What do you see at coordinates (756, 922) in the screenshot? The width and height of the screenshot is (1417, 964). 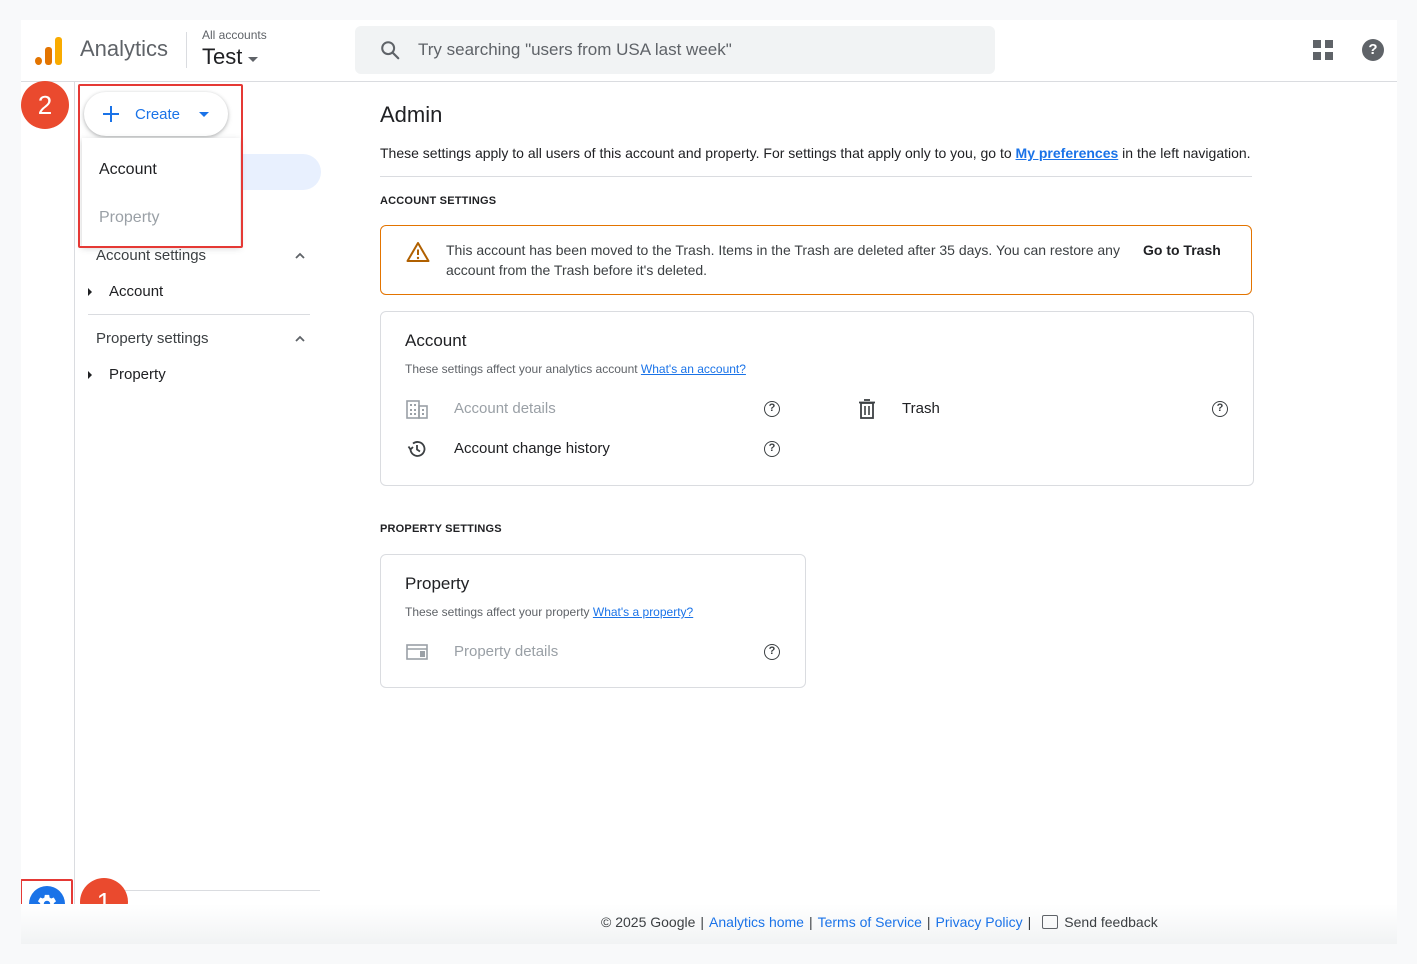 I see `footer-link-analytics-home: Analytics home` at bounding box center [756, 922].